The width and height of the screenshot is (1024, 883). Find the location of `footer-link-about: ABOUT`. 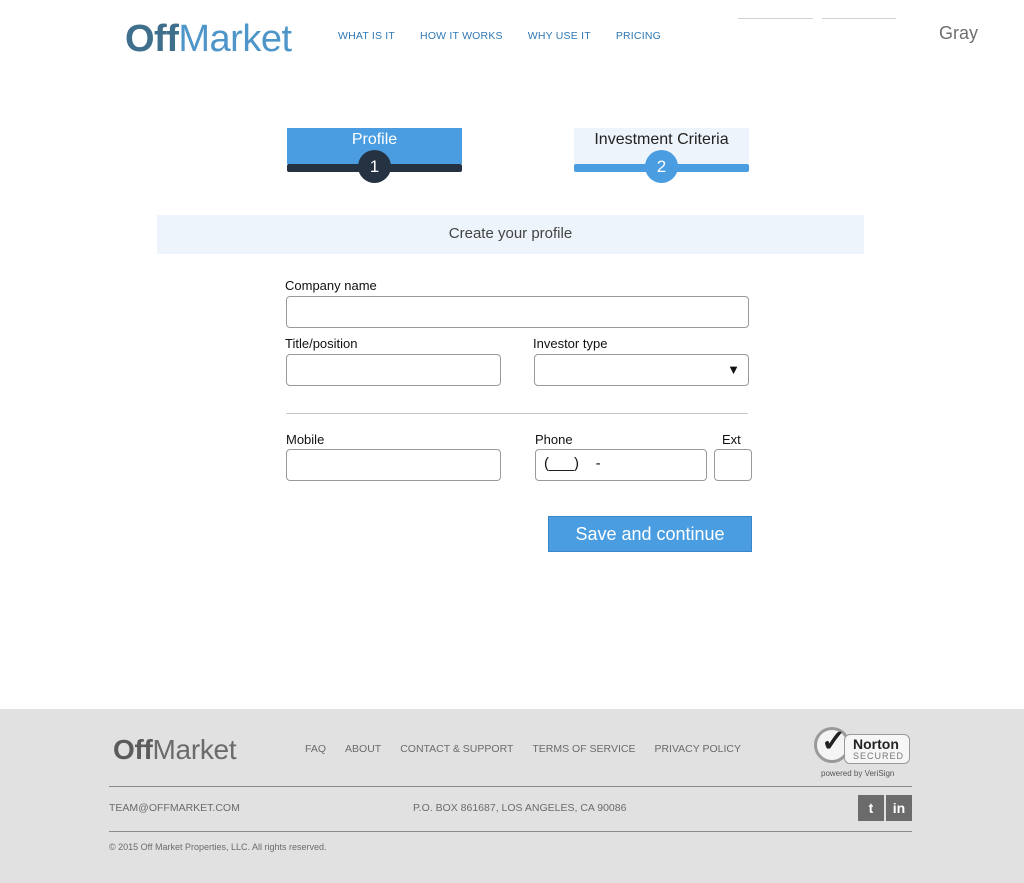

footer-link-about: ABOUT is located at coordinates (363, 749).